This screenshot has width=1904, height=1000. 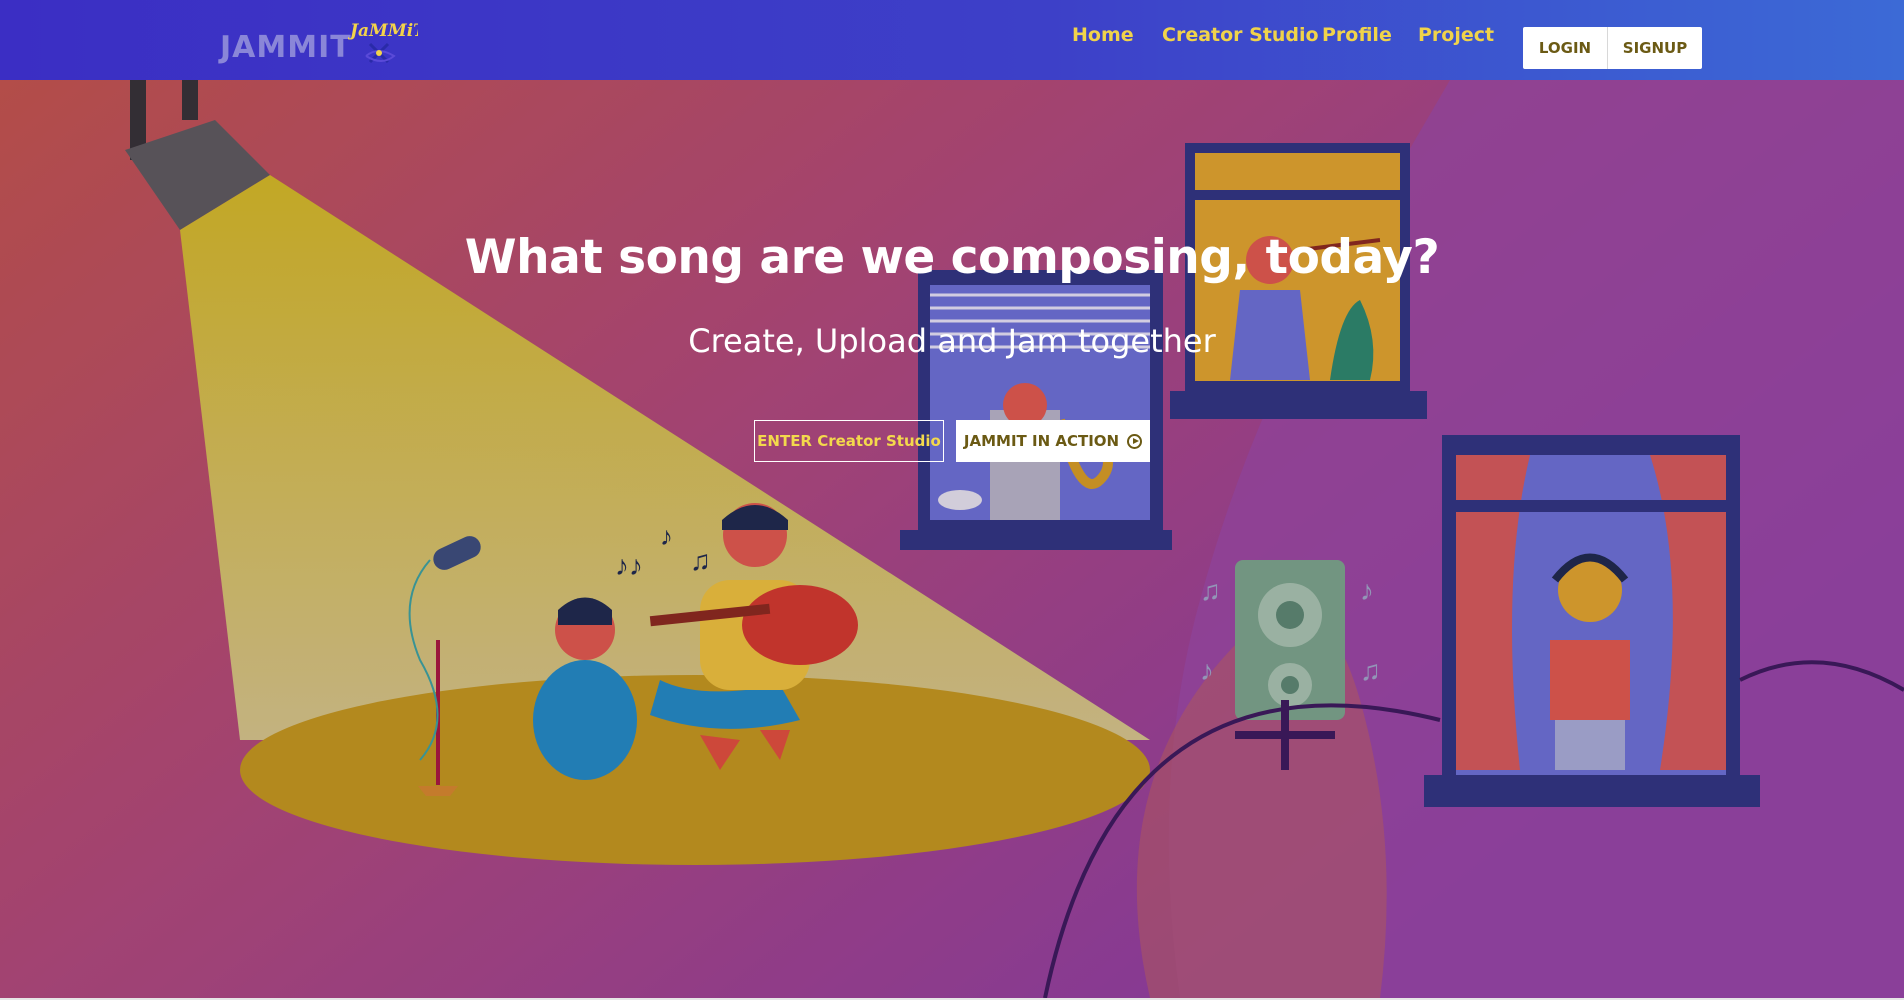 I want to click on hero-title: What song are we composing, today?, so click(x=952, y=257).